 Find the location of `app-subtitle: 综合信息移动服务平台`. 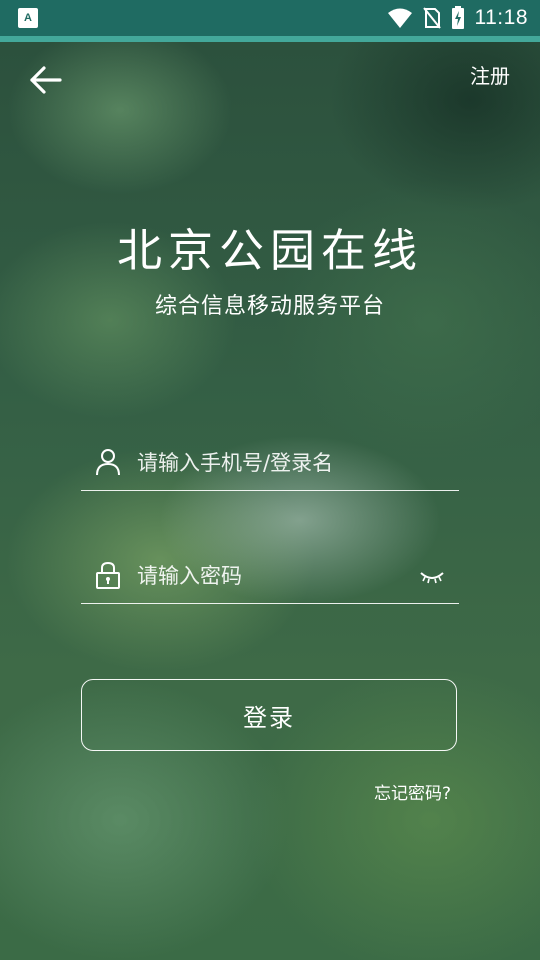

app-subtitle: 综合信息移动服务平台 is located at coordinates (269, 306).